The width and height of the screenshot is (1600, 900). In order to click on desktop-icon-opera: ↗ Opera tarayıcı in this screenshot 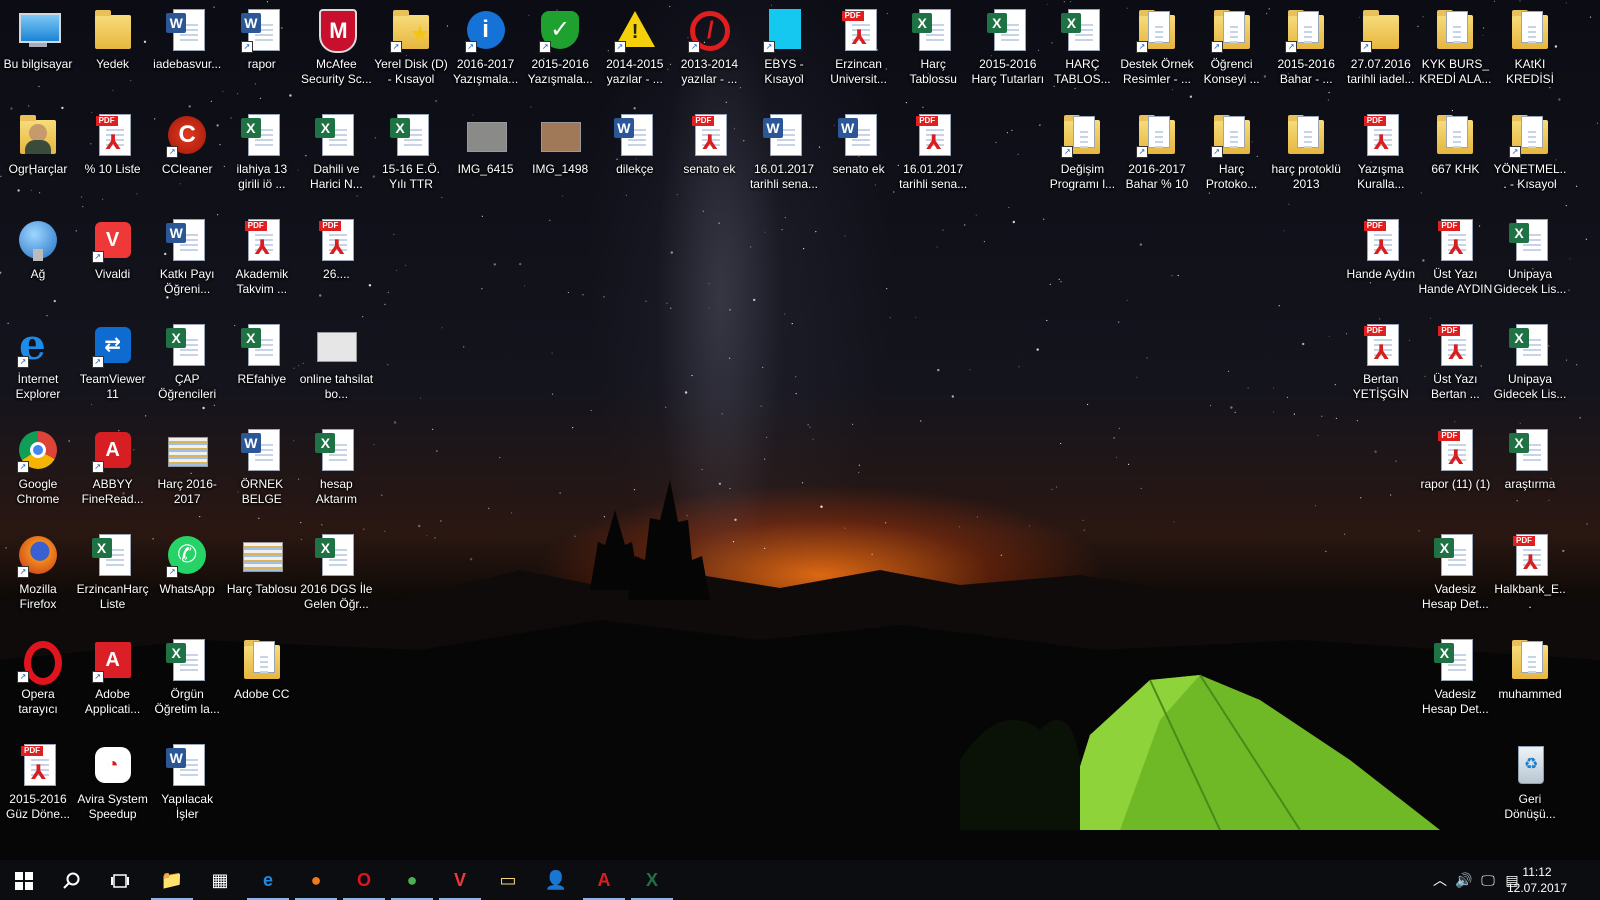, I will do `click(38, 684)`.